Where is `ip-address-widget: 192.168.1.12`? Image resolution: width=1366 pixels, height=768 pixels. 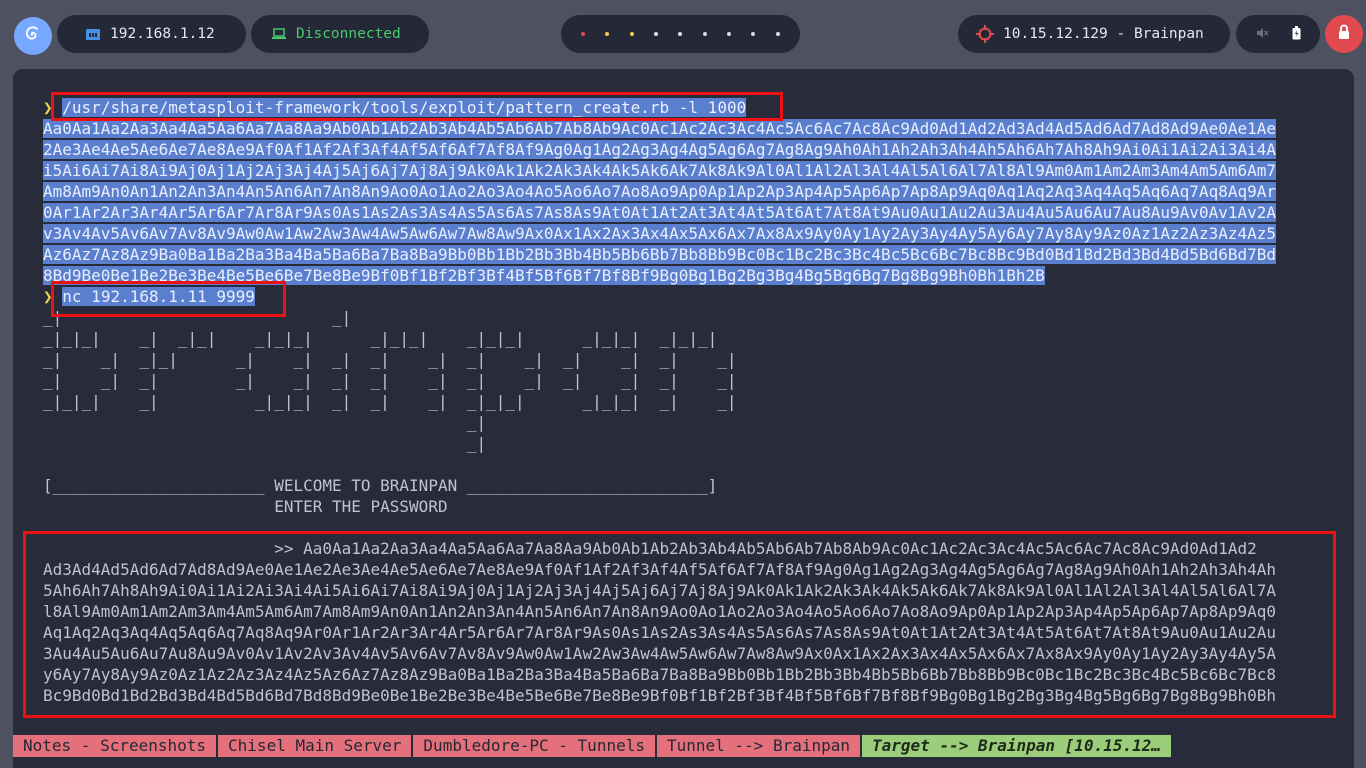
ip-address-widget: 192.168.1.12 is located at coordinates (151, 34).